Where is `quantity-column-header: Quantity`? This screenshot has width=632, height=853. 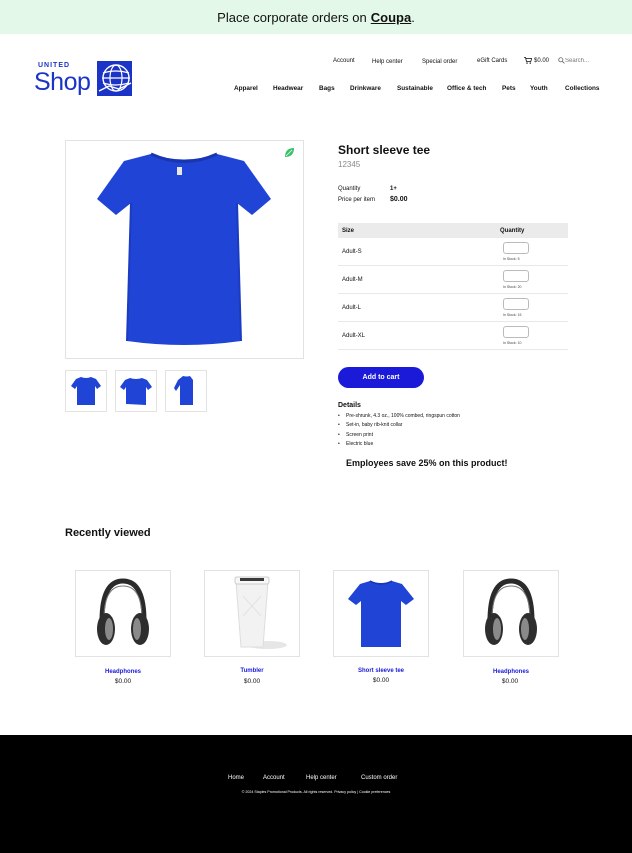
quantity-column-header: Quantity is located at coordinates (512, 231).